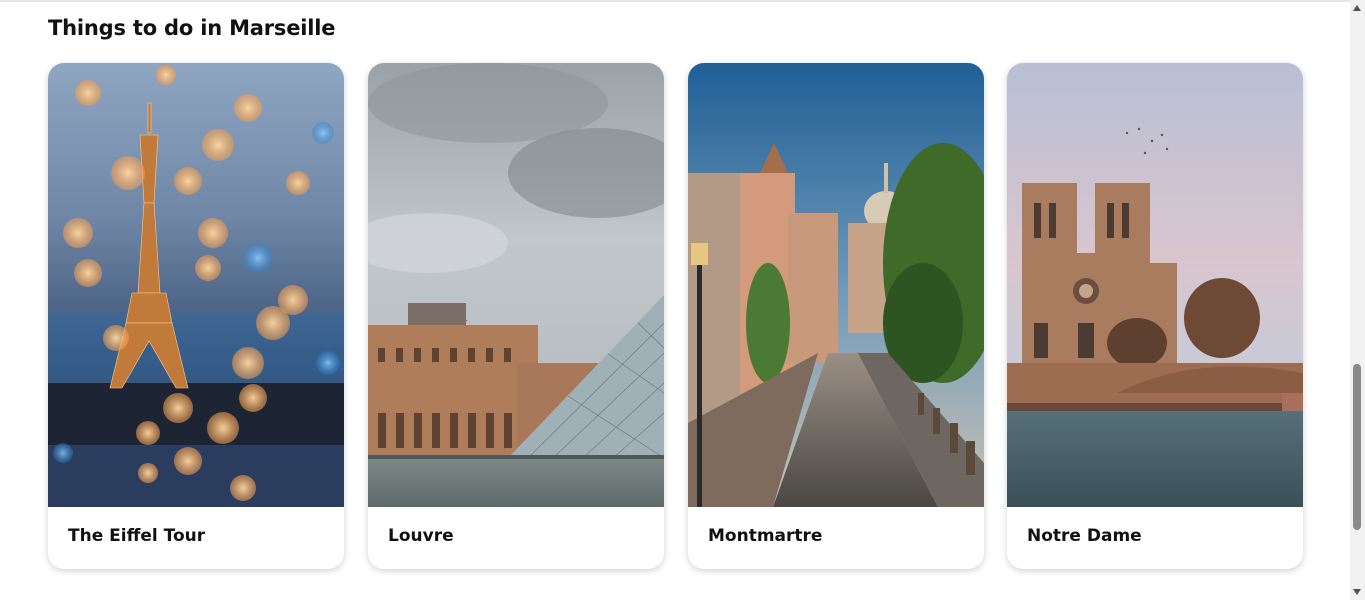  I want to click on card-title: The Eiffel Tour, so click(136, 536).